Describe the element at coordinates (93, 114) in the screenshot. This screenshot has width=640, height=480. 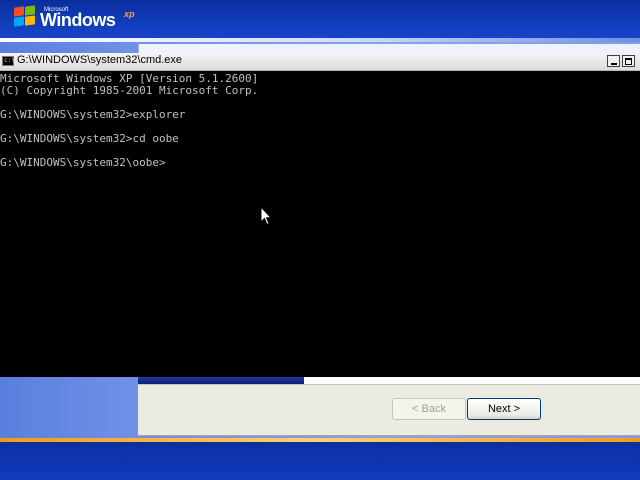
I see `console-line: G:\WINDOWS\system32>explorer` at that location.